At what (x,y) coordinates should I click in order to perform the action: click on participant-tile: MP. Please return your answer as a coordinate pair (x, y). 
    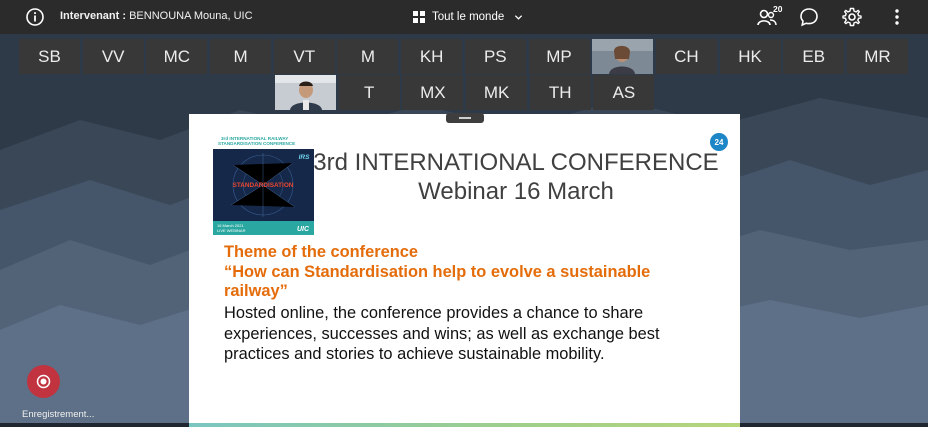
    Looking at the image, I should click on (559, 56).